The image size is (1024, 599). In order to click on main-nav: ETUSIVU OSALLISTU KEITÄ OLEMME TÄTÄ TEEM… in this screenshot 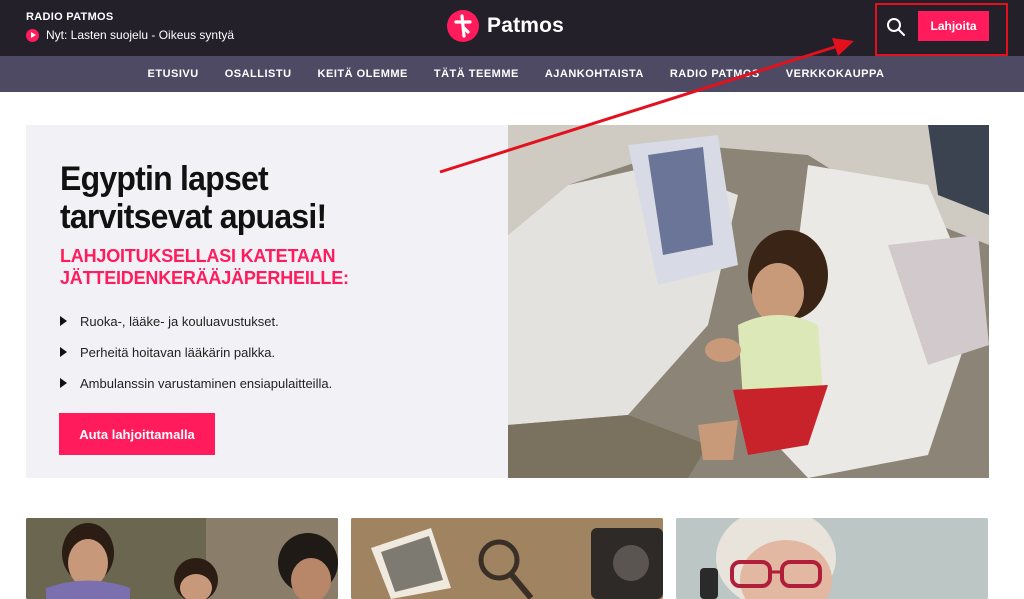, I will do `click(512, 74)`.